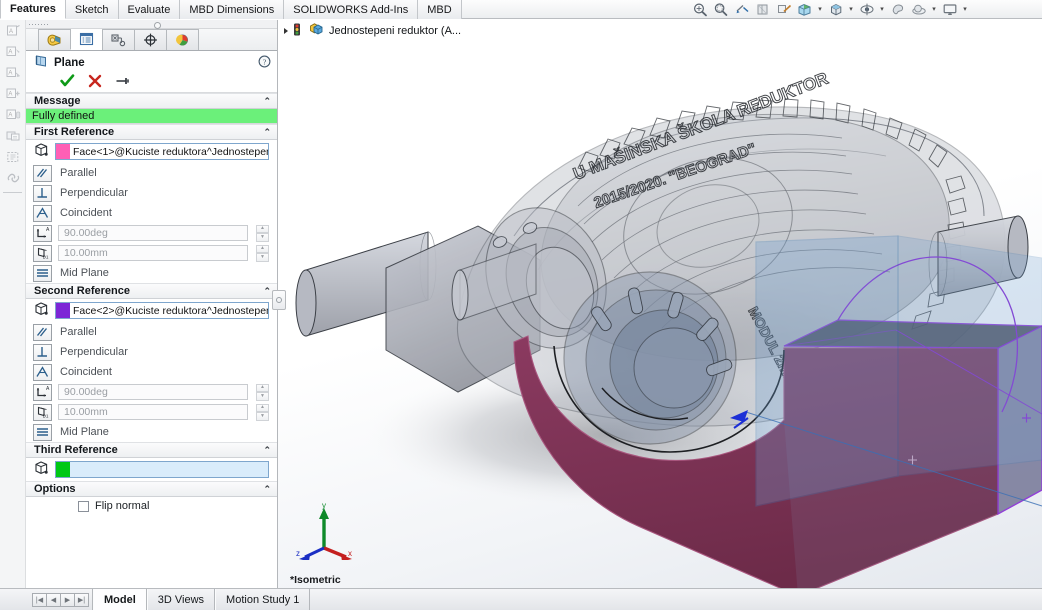  What do you see at coordinates (86, 39) in the screenshot?
I see `property-manager-tab` at bounding box center [86, 39].